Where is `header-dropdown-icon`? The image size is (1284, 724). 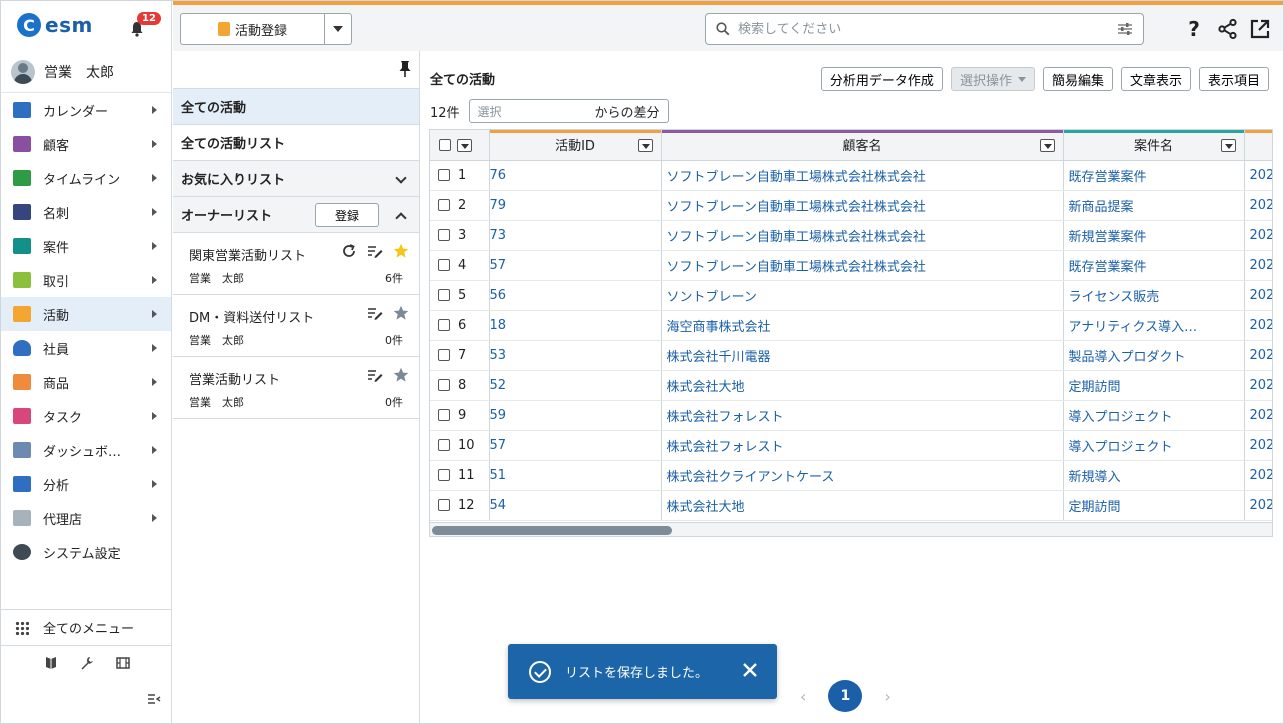
header-dropdown-icon is located at coordinates (464, 145).